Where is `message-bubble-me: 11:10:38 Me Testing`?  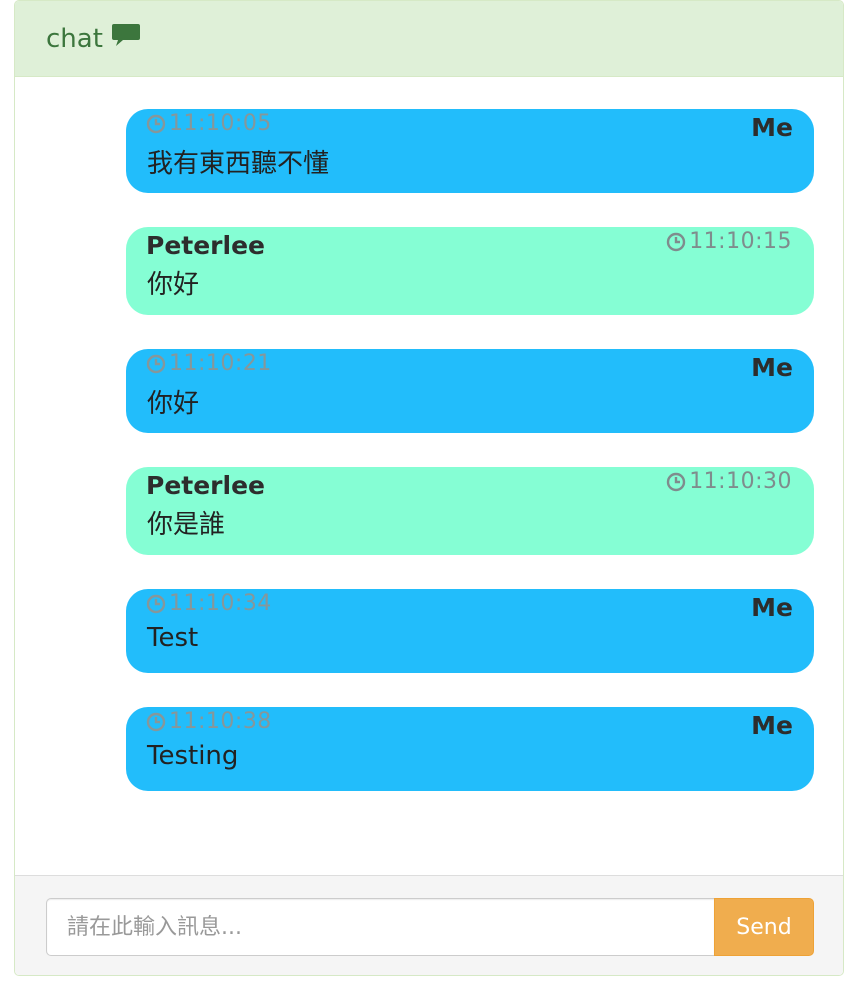 message-bubble-me: 11:10:38 Me Testing is located at coordinates (470, 749).